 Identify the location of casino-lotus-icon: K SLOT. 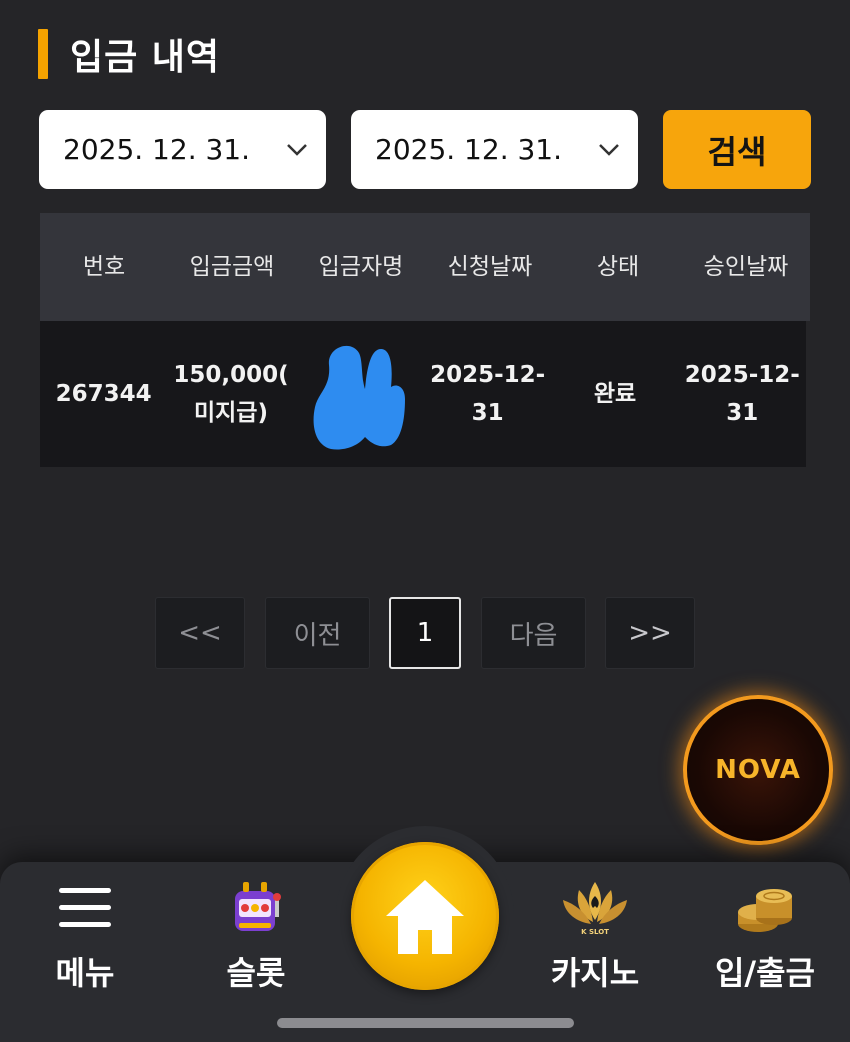
(595, 908).